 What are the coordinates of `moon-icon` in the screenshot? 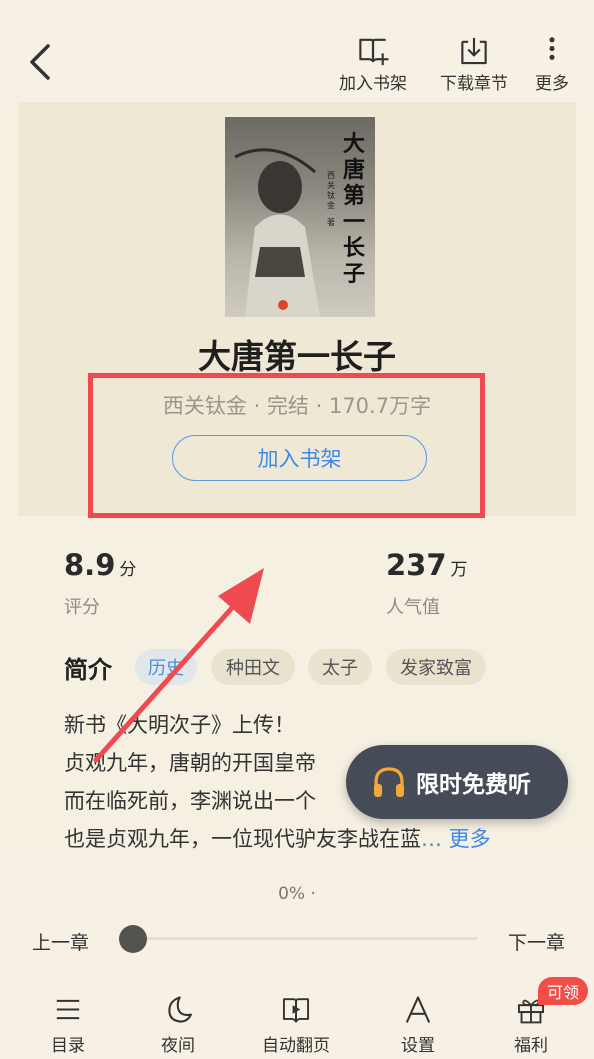 It's located at (180, 1009).